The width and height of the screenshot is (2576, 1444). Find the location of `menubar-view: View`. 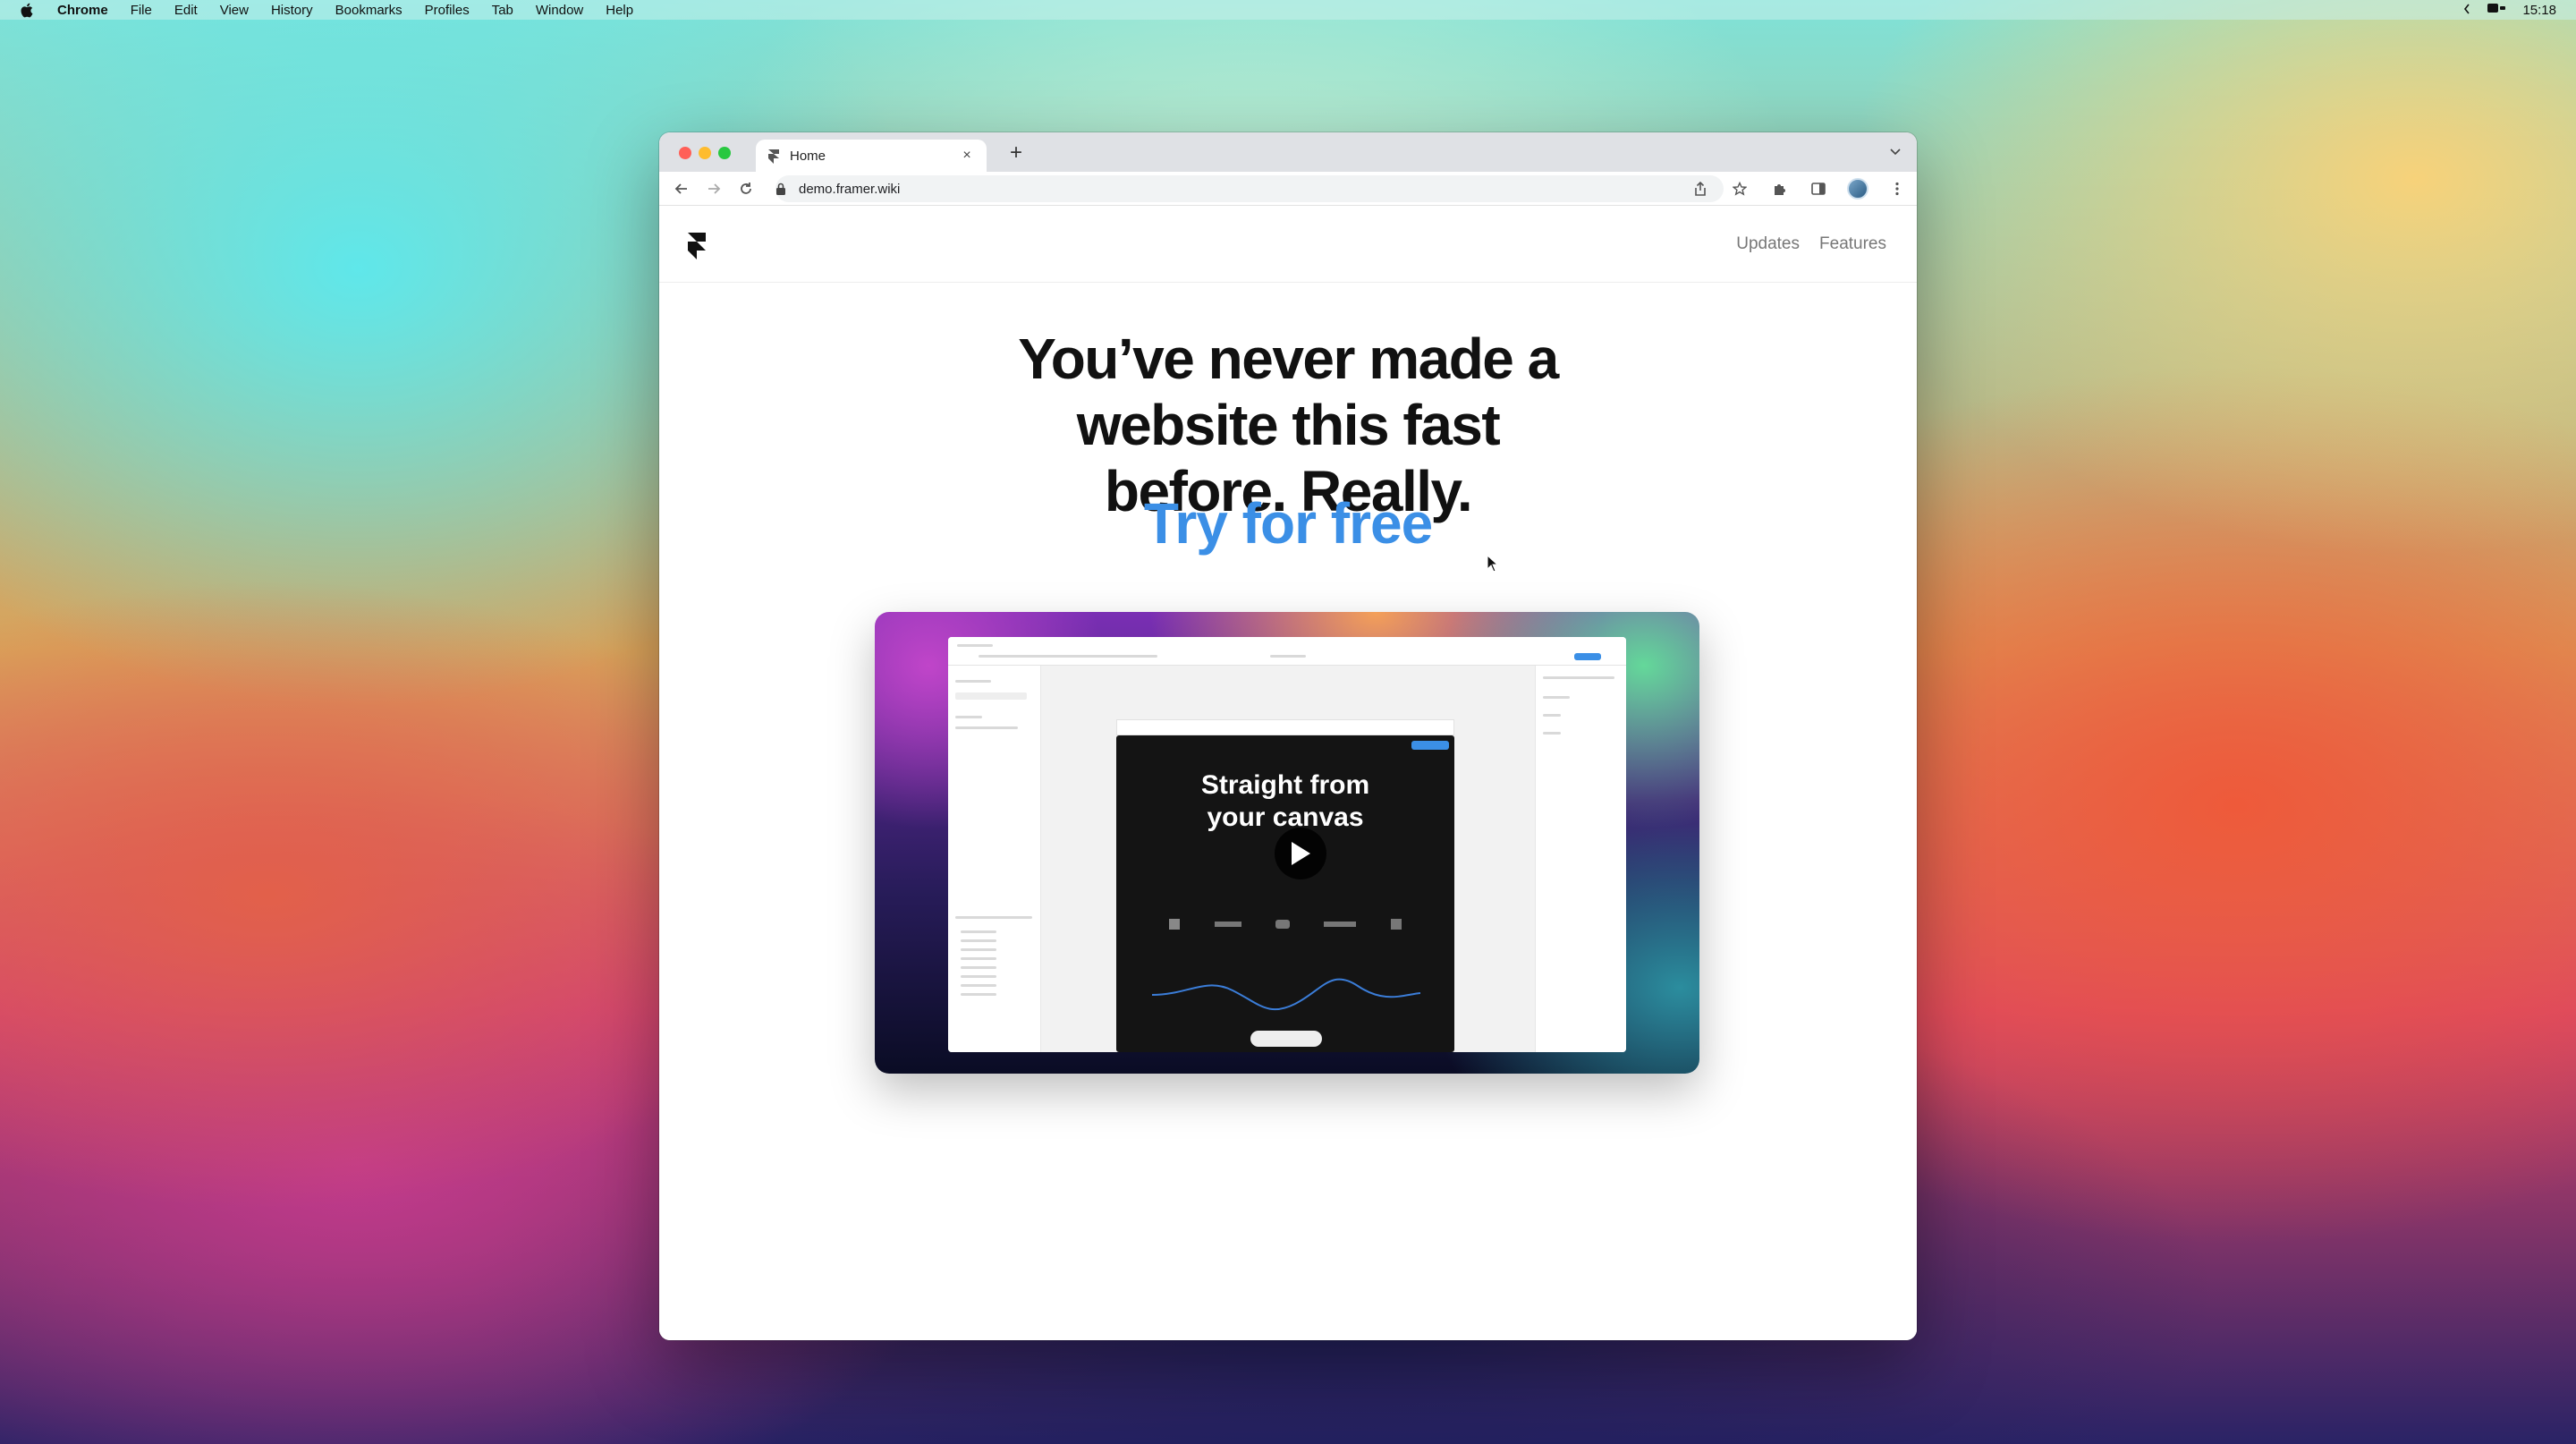

menubar-view: View is located at coordinates (234, 10).